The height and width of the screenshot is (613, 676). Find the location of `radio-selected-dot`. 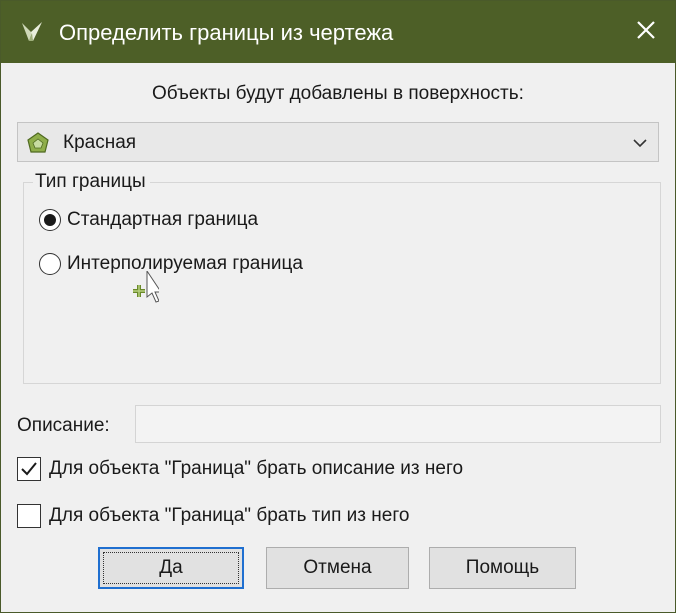

radio-selected-dot is located at coordinates (50, 220).